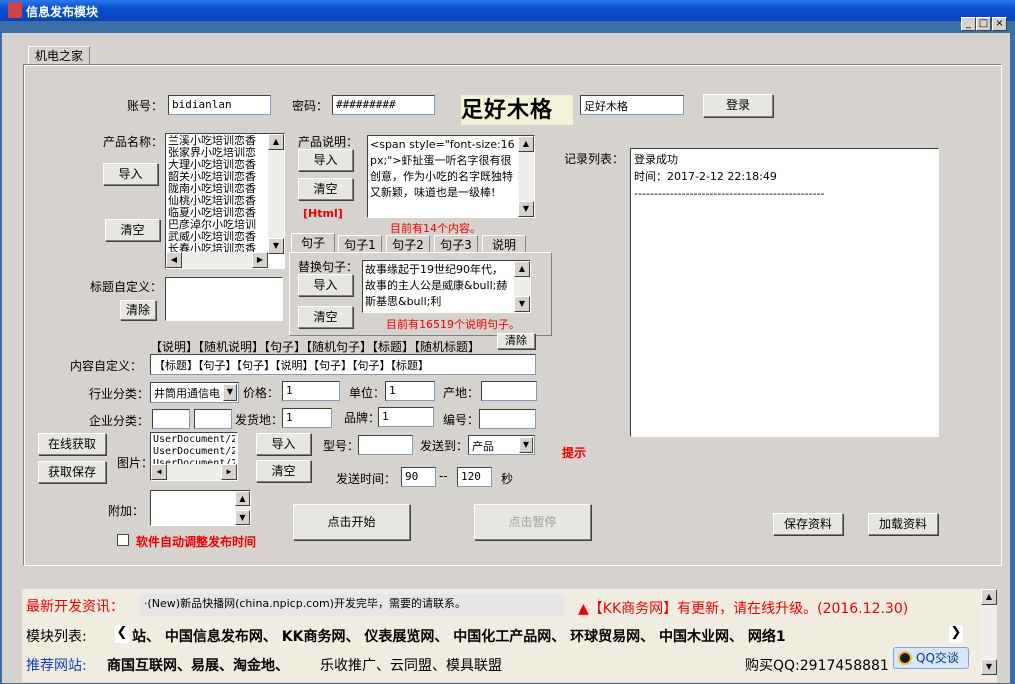 This screenshot has width=1015, height=684. What do you see at coordinates (360, 244) in the screenshot?
I see `tab-sentence1: 句子1` at bounding box center [360, 244].